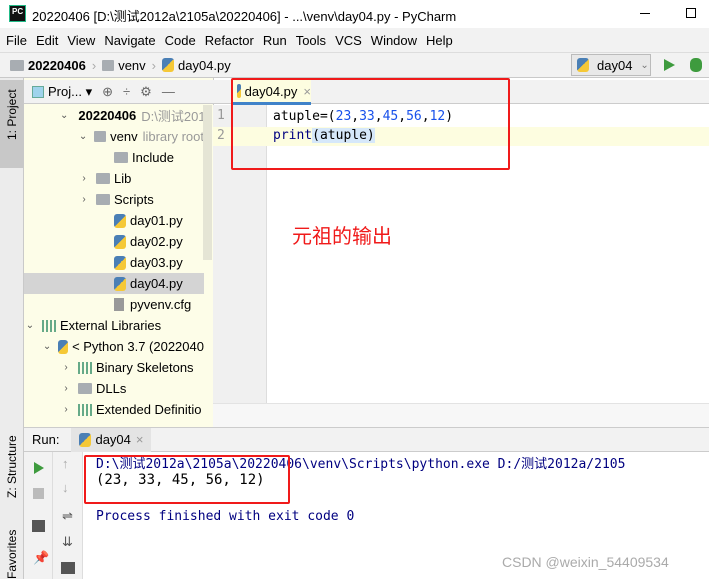  Describe the element at coordinates (62, 92) in the screenshot. I see `project-view-select: Proj... ▾` at that location.